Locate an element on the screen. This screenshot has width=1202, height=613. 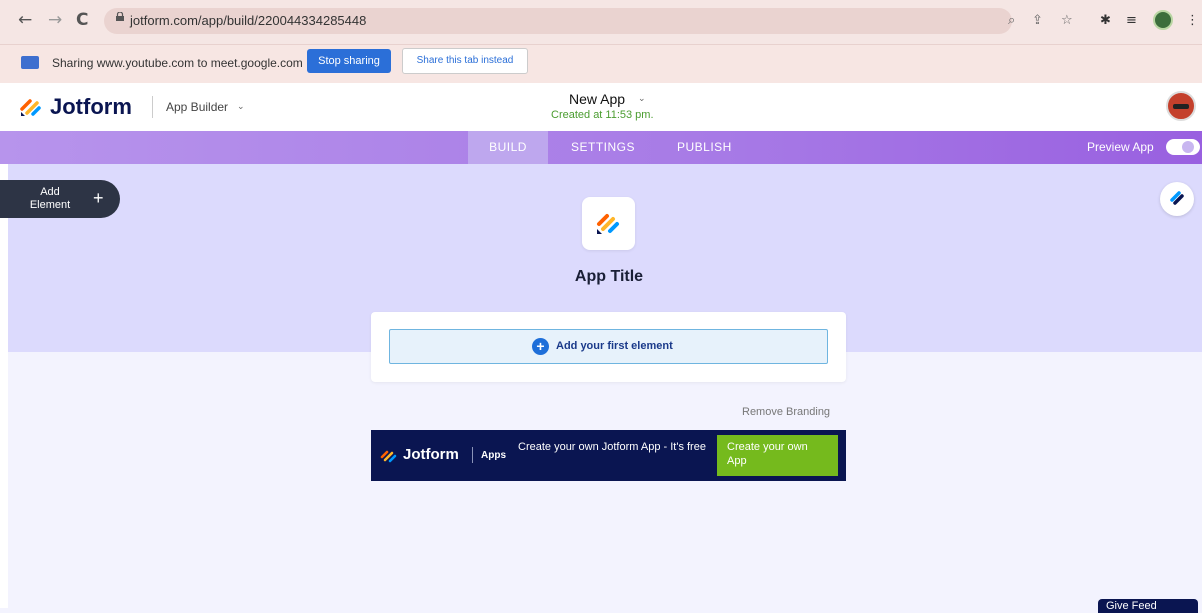
jotform-assistant-button is located at coordinates (1177, 199).